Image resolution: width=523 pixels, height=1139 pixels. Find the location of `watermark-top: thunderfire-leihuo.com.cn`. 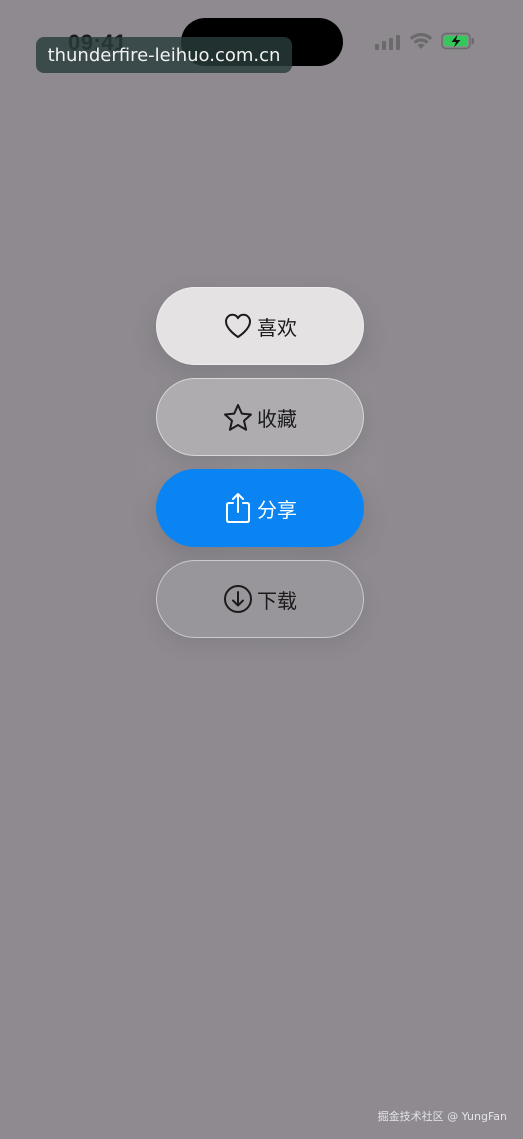

watermark-top: thunderfire-leihuo.com.cn is located at coordinates (164, 55).